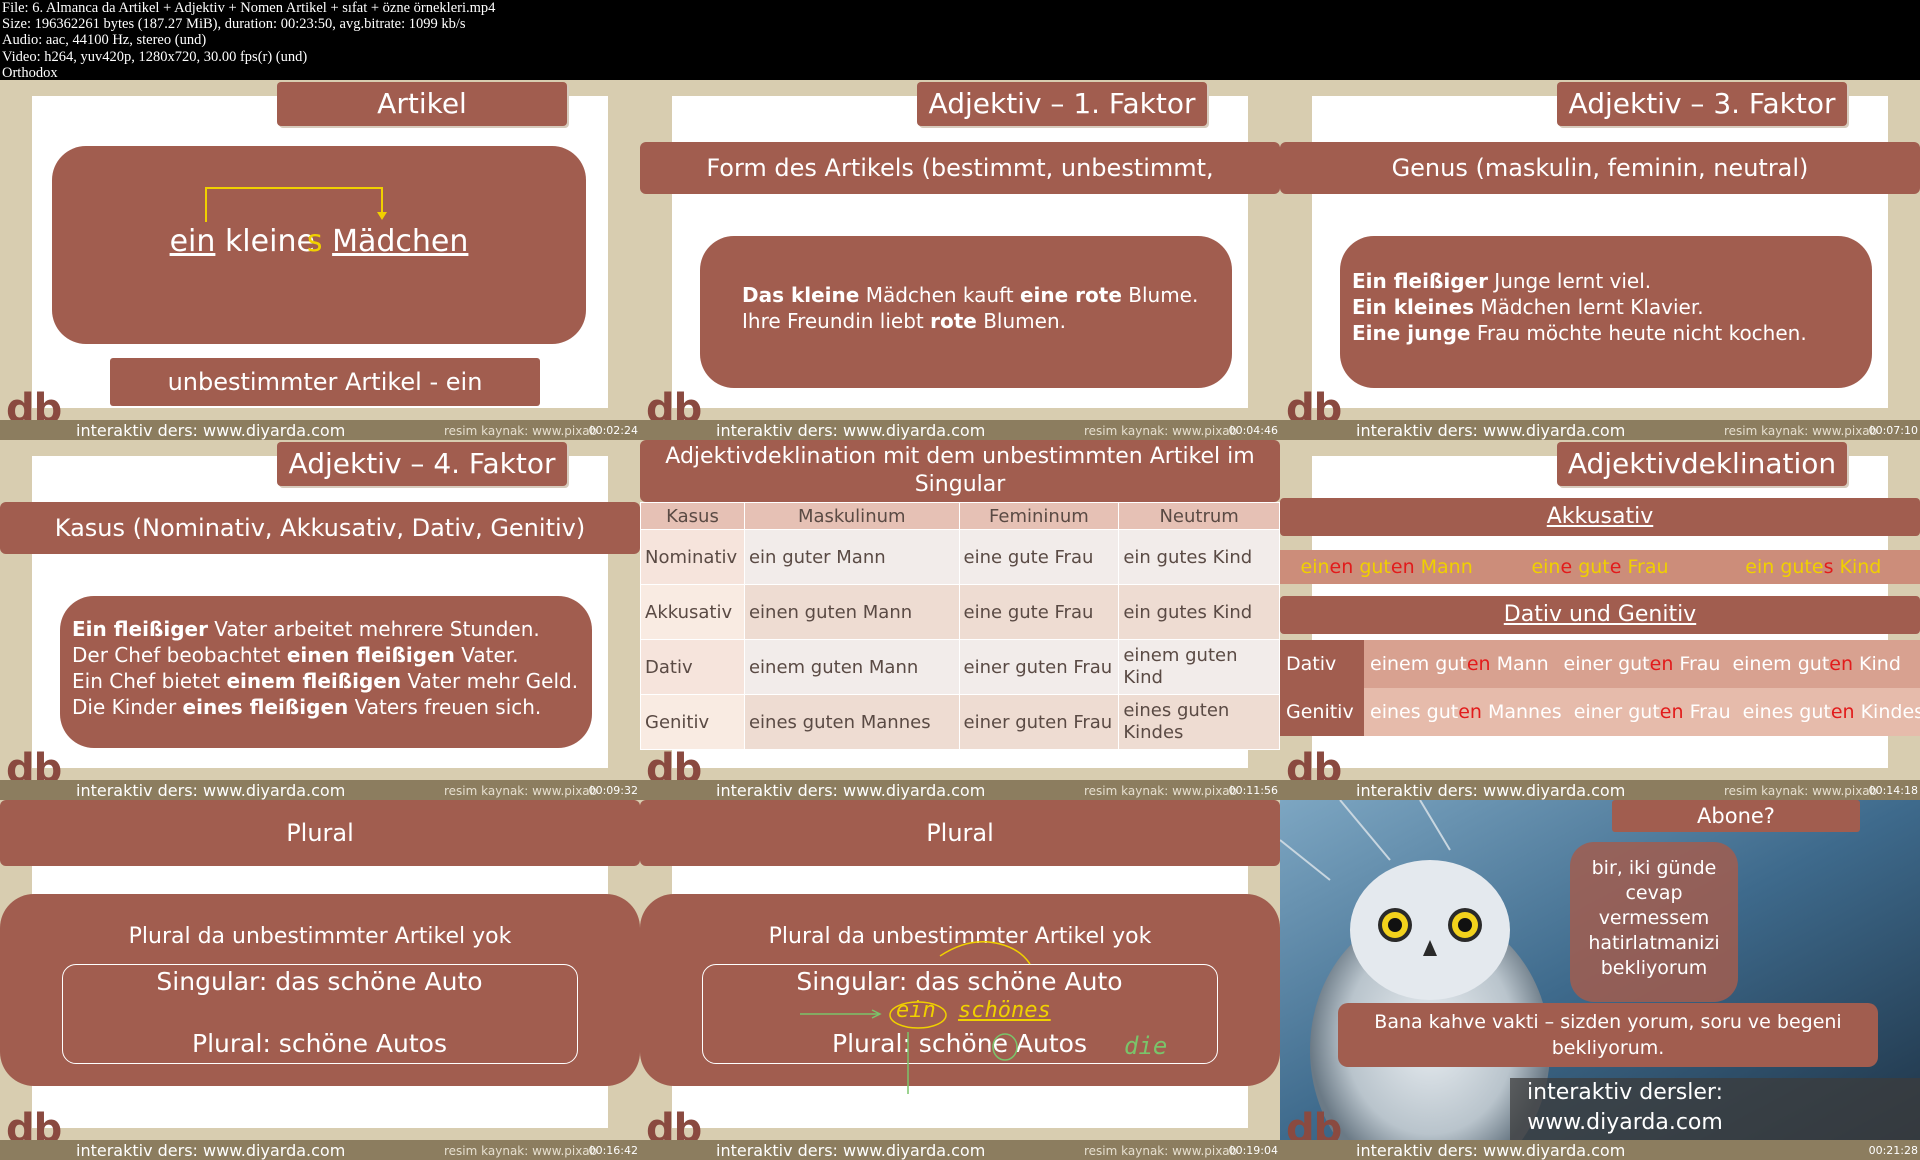 This screenshot has height=1160, width=1920. I want to click on handwritten-plural-article: die, so click(1146, 1046).